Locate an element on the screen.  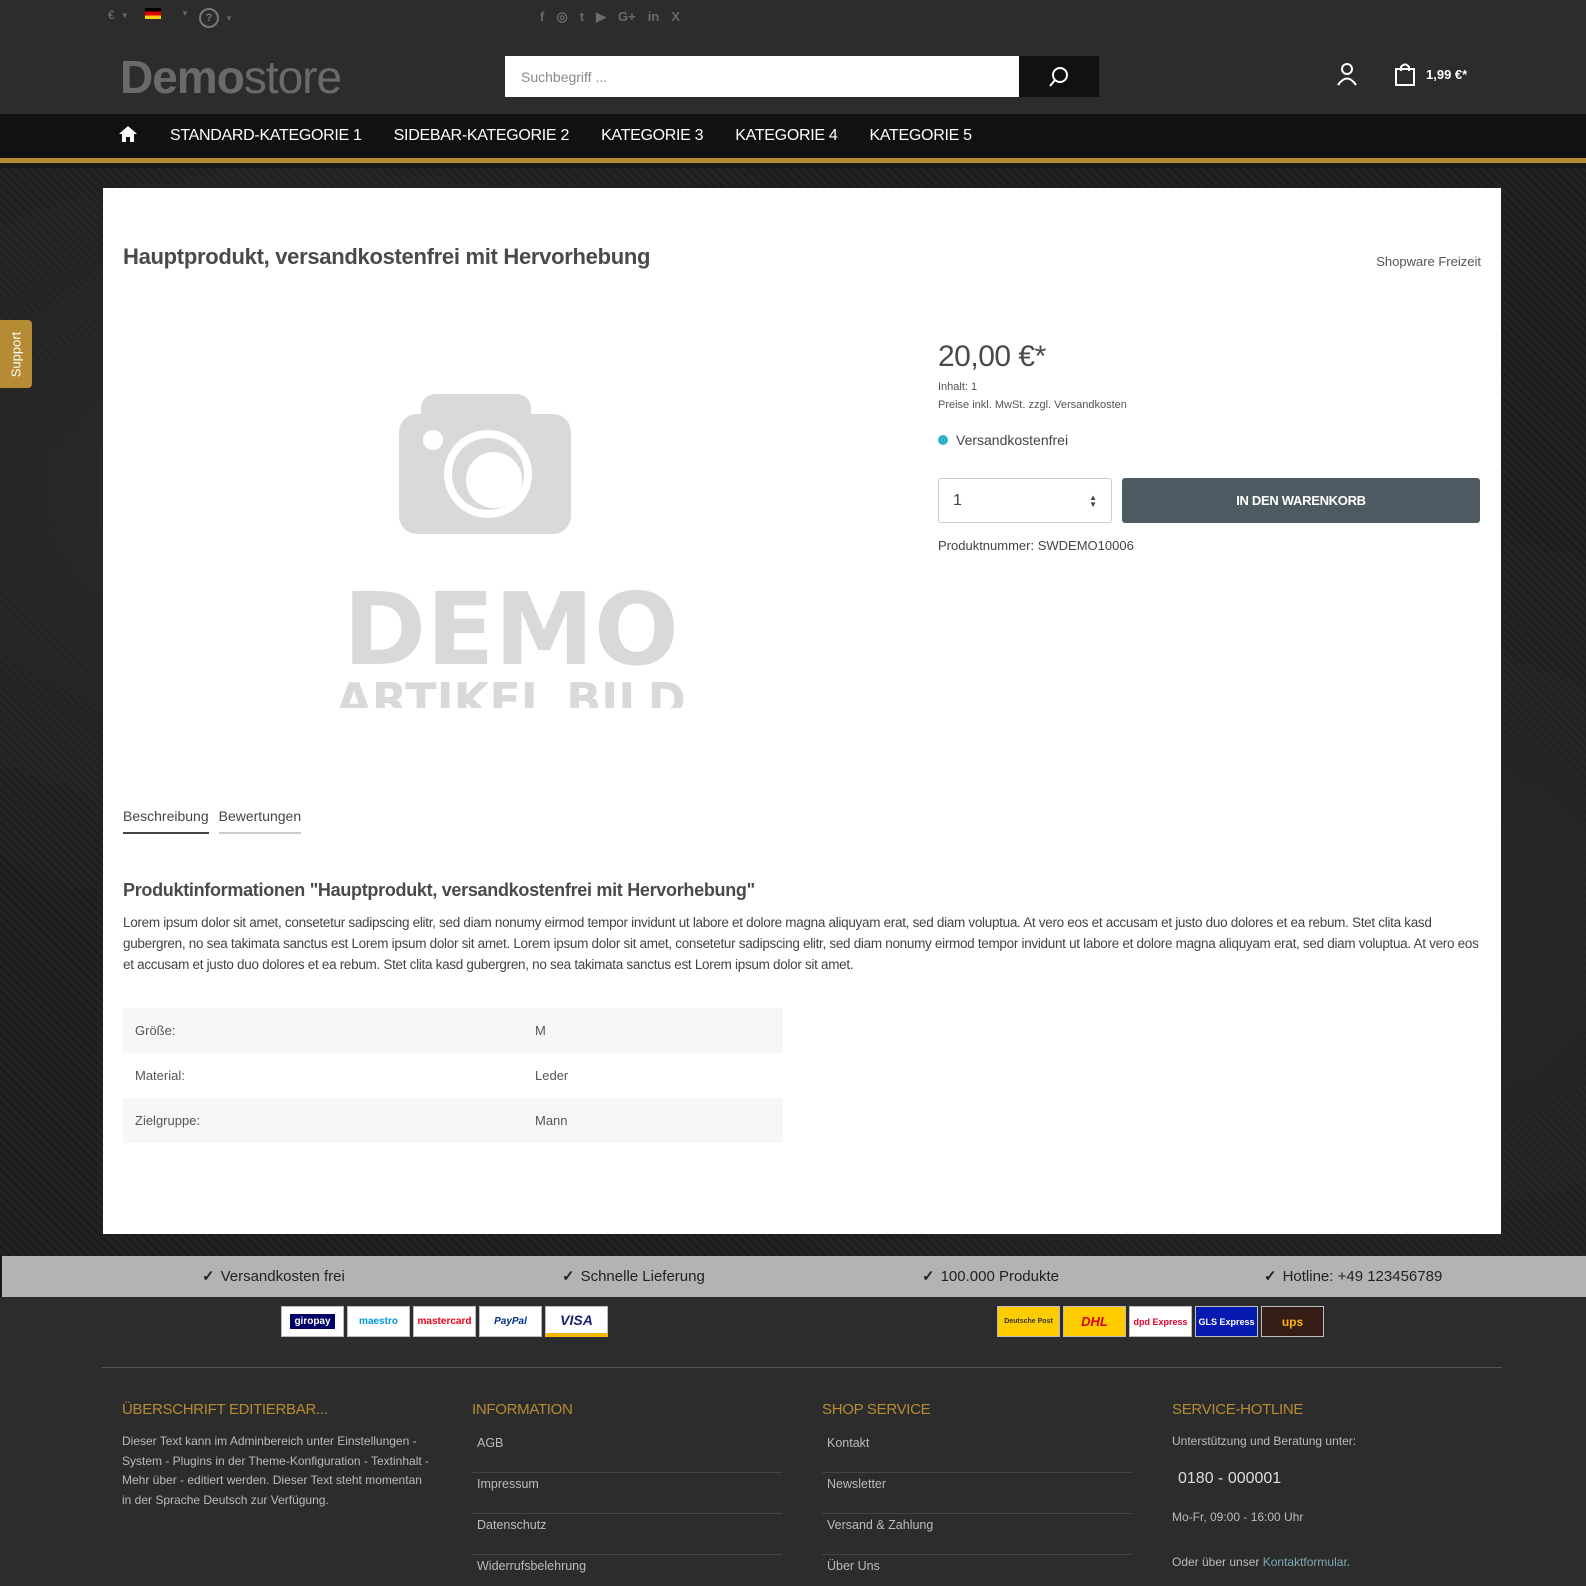
manufacturer-link: Shopware Freizeit is located at coordinates (1428, 261).